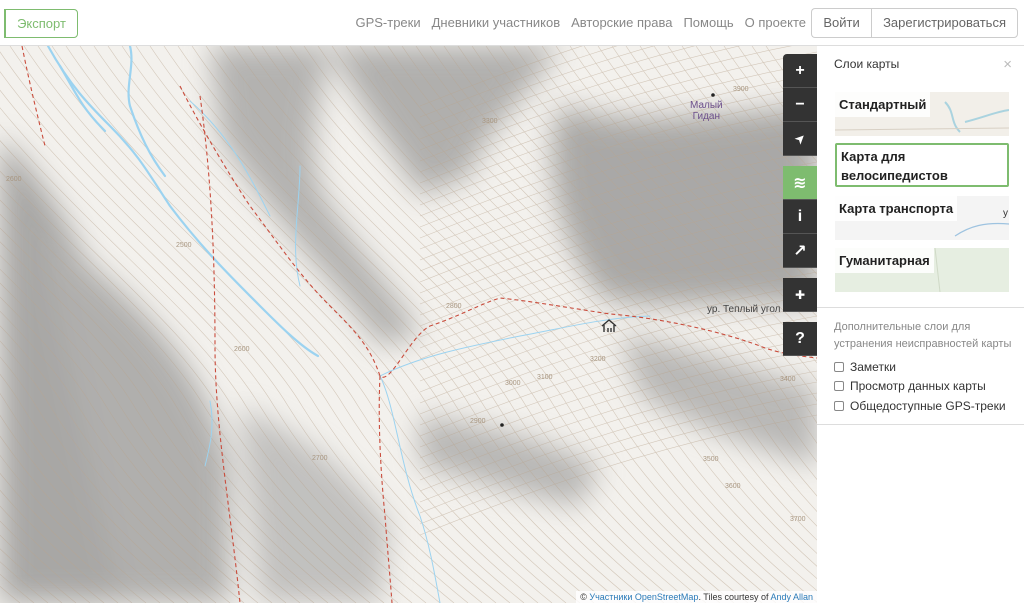 This screenshot has width=1024, height=603. Describe the element at coordinates (708, 22) in the screenshot. I see `nav-help: Помощь` at that location.